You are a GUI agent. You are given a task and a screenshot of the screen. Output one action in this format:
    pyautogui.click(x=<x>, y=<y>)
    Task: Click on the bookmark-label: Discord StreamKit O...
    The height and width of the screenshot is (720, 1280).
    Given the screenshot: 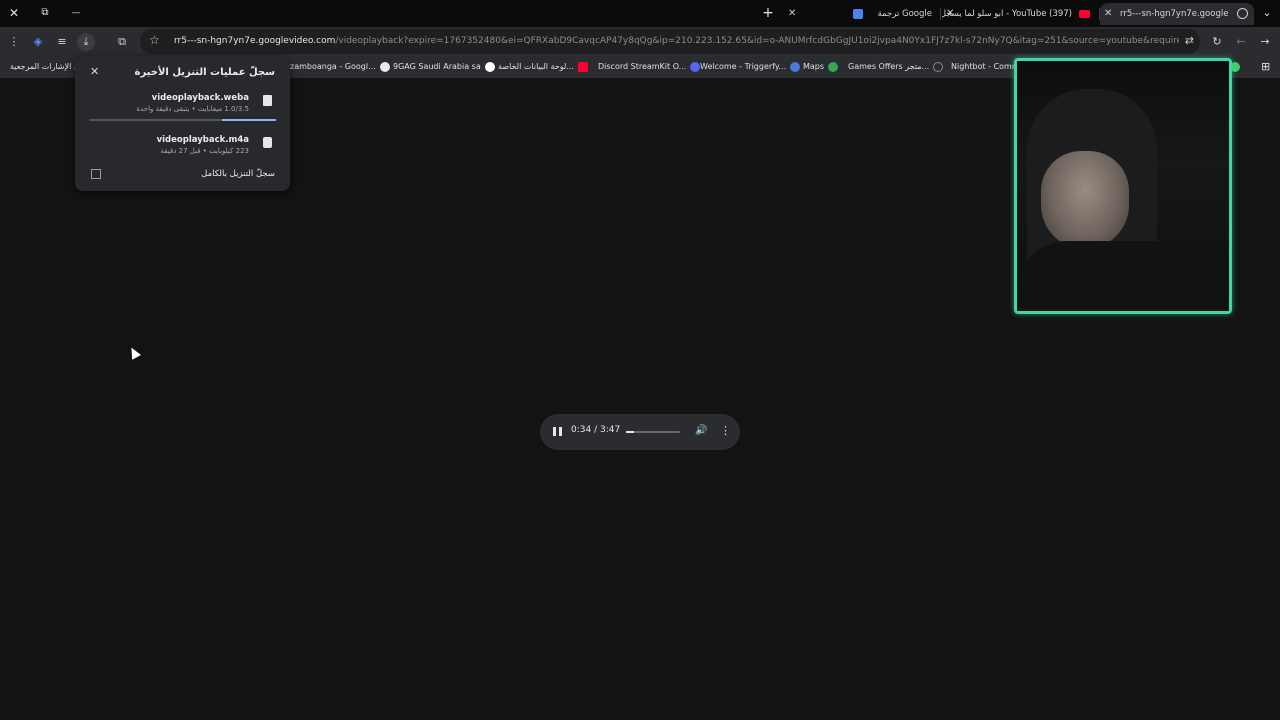 What is the action you would take?
    pyautogui.click(x=642, y=66)
    